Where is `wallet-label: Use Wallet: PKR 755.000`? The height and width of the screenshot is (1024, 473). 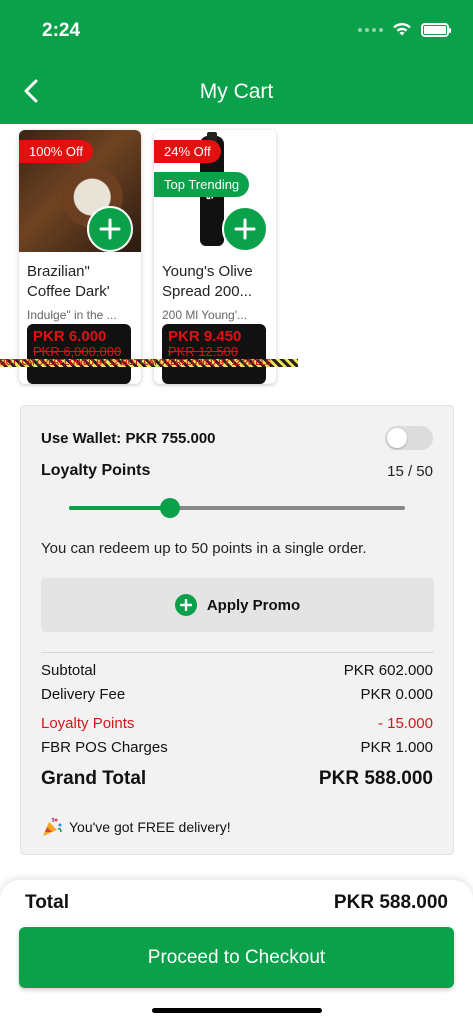 wallet-label: Use Wallet: PKR 755.000 is located at coordinates (128, 438).